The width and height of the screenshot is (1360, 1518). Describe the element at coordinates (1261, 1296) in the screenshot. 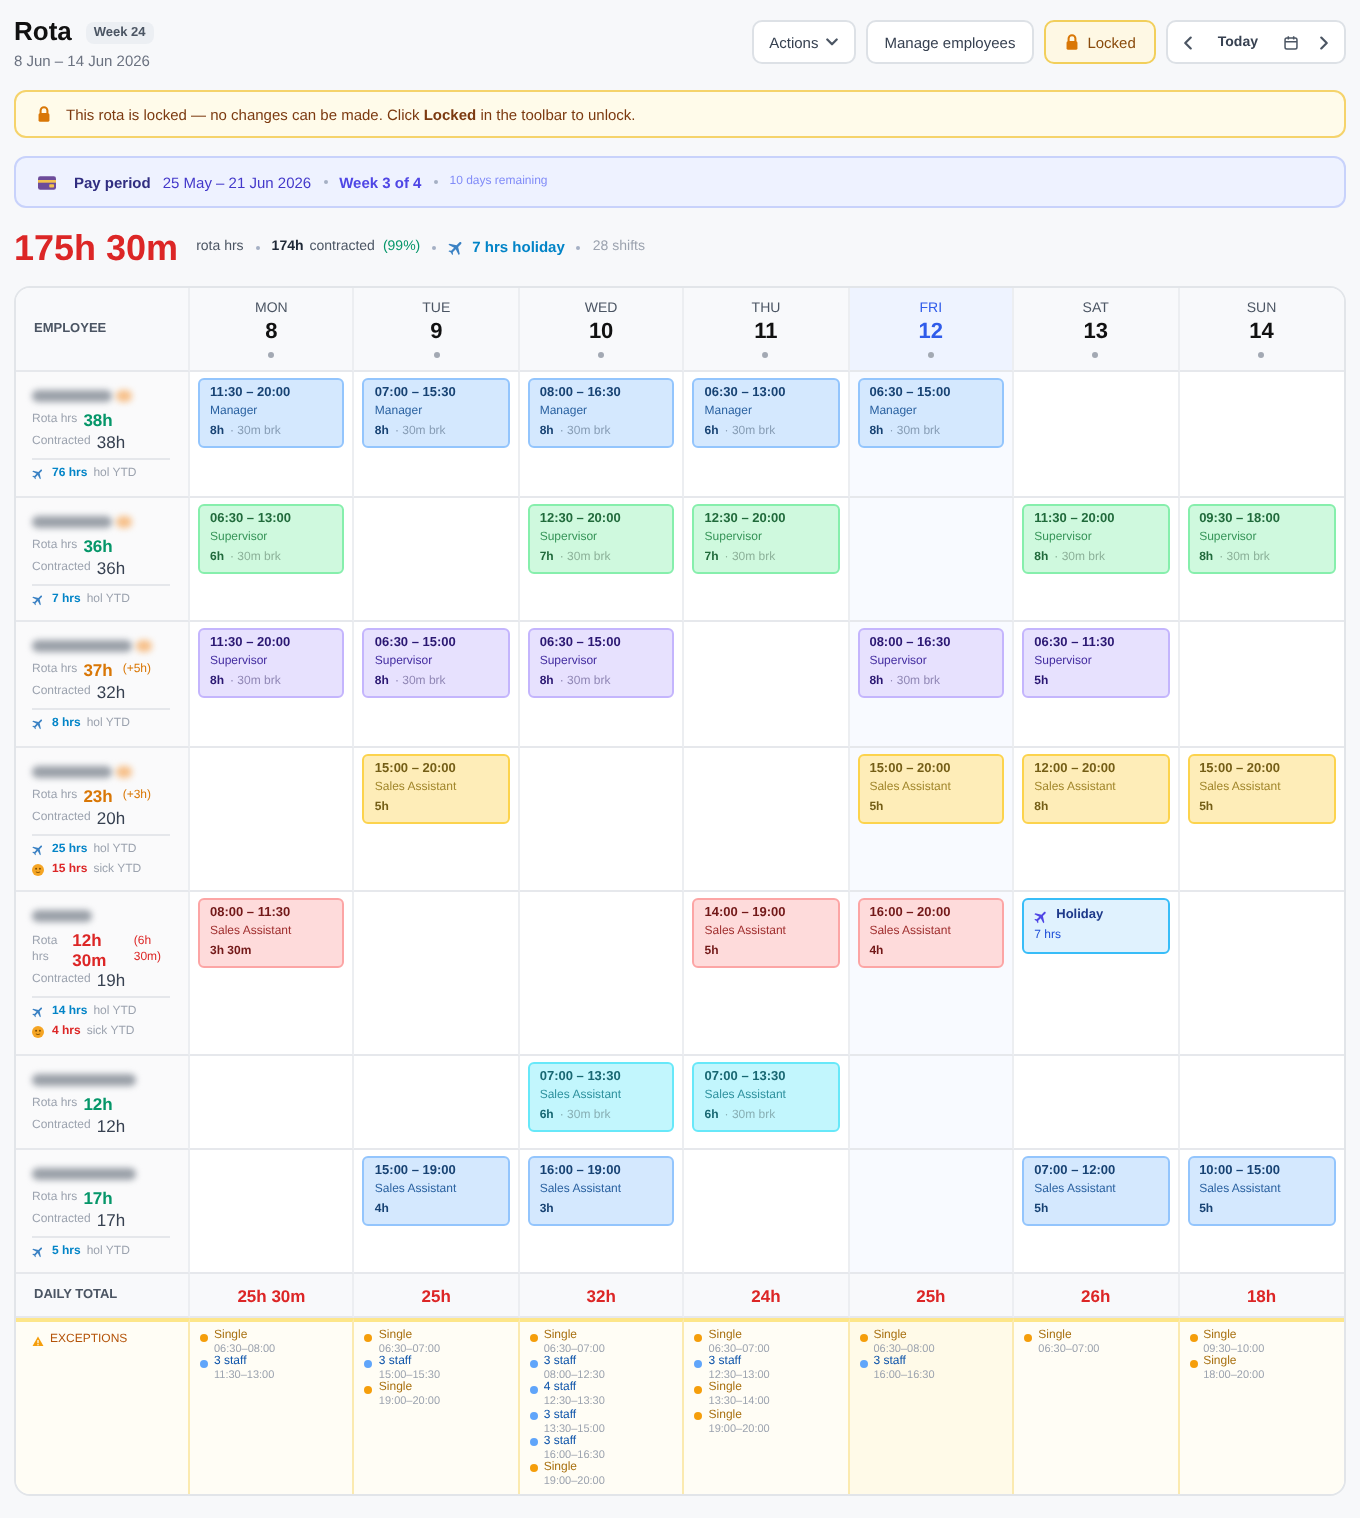

I see `daily-total: 18h` at that location.